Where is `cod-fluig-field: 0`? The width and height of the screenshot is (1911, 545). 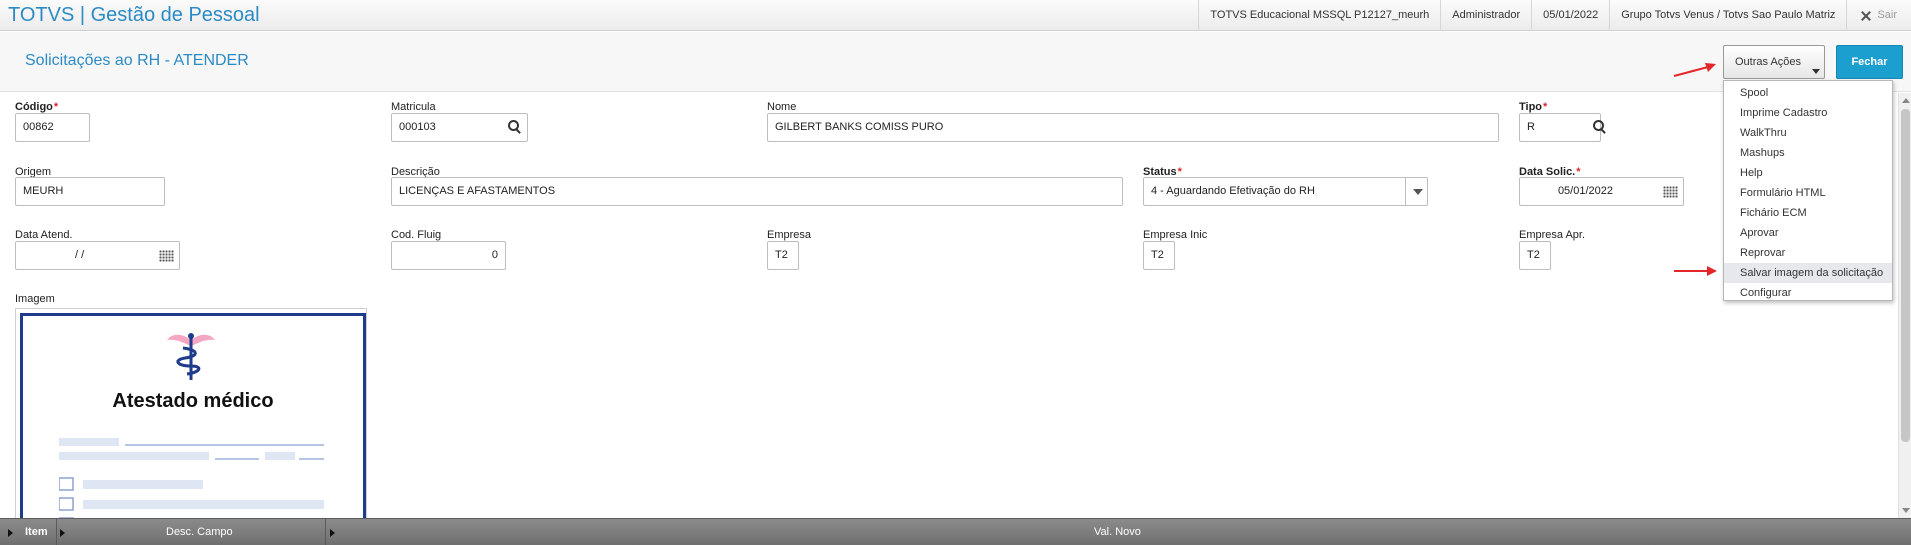 cod-fluig-field: 0 is located at coordinates (448, 255).